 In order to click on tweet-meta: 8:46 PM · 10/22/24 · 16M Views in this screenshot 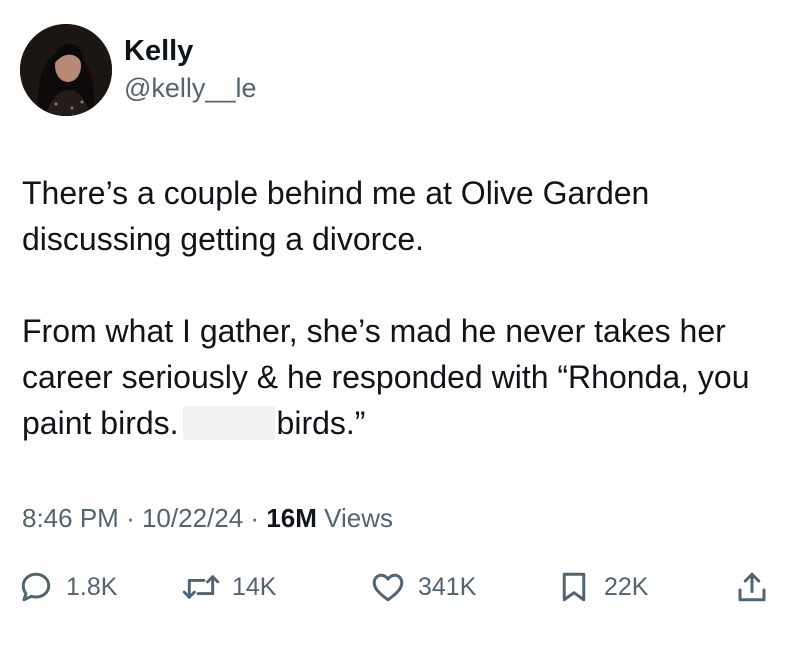, I will do `click(207, 518)`.